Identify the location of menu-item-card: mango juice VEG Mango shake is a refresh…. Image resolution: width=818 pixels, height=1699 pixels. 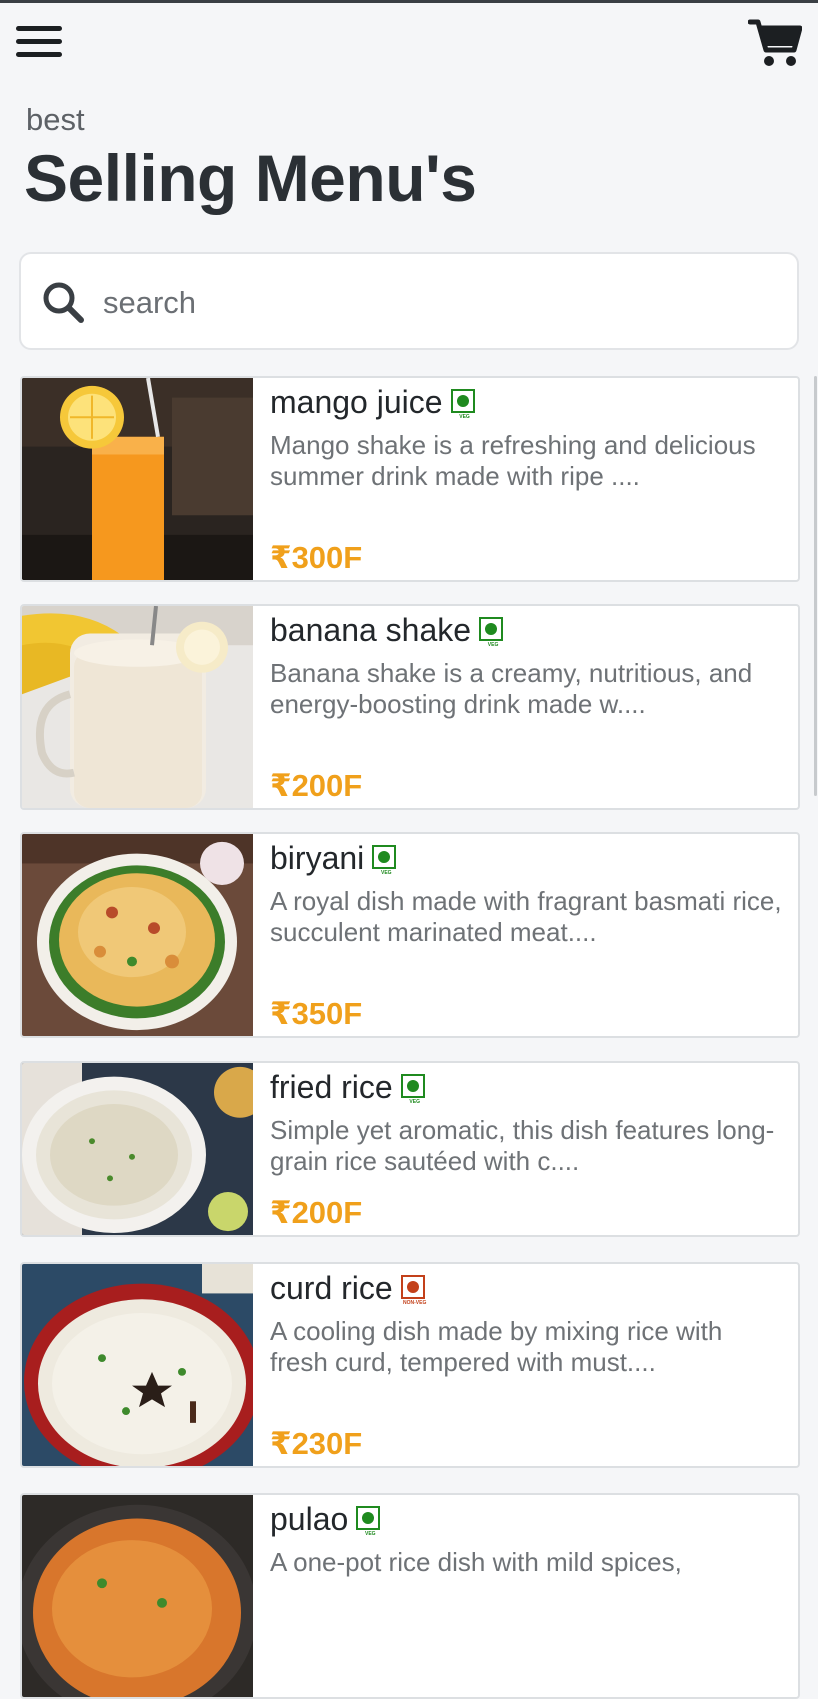
(410, 479).